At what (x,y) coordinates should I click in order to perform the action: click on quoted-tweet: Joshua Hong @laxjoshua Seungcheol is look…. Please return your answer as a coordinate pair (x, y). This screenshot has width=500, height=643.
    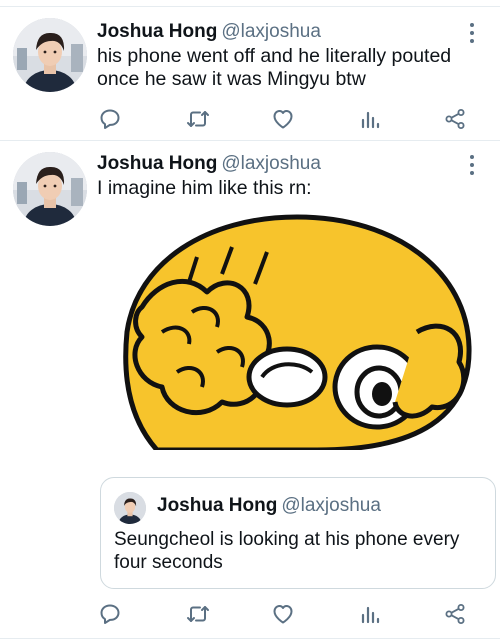
    Looking at the image, I should click on (298, 533).